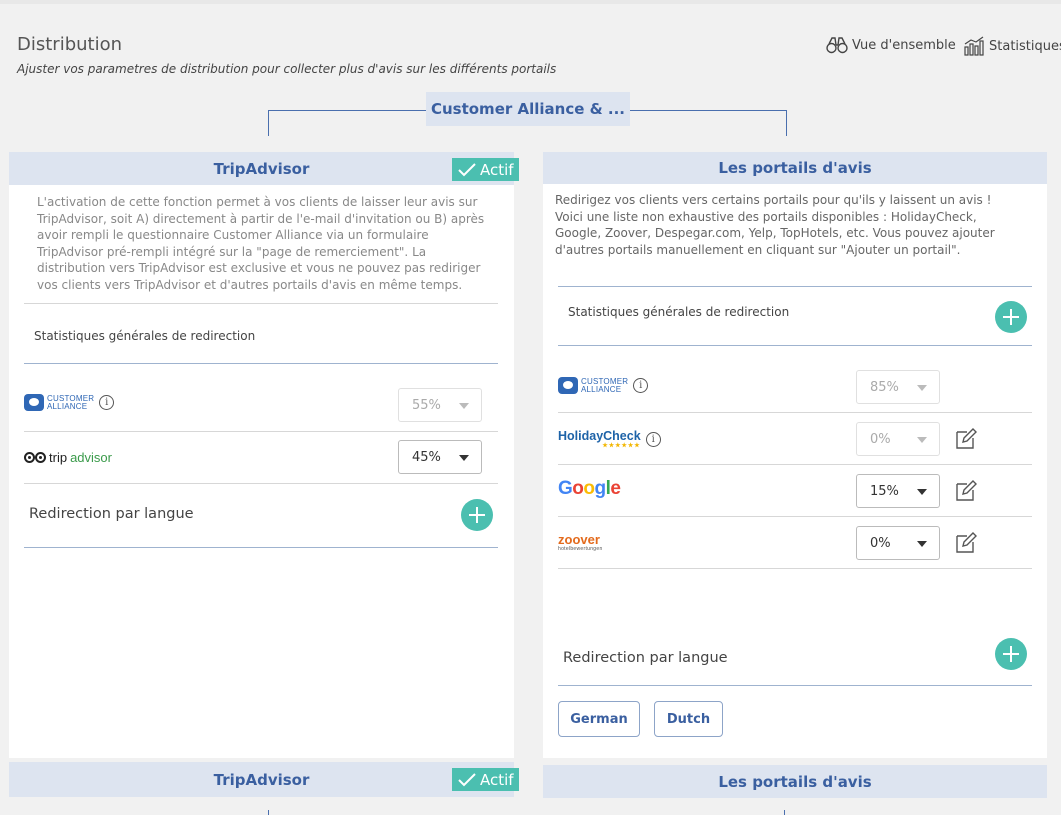 Image resolution: width=1061 pixels, height=815 pixels. I want to click on holidaycheck-logo-row: HolidayCheck ★★★★★★ i, so click(609, 439).